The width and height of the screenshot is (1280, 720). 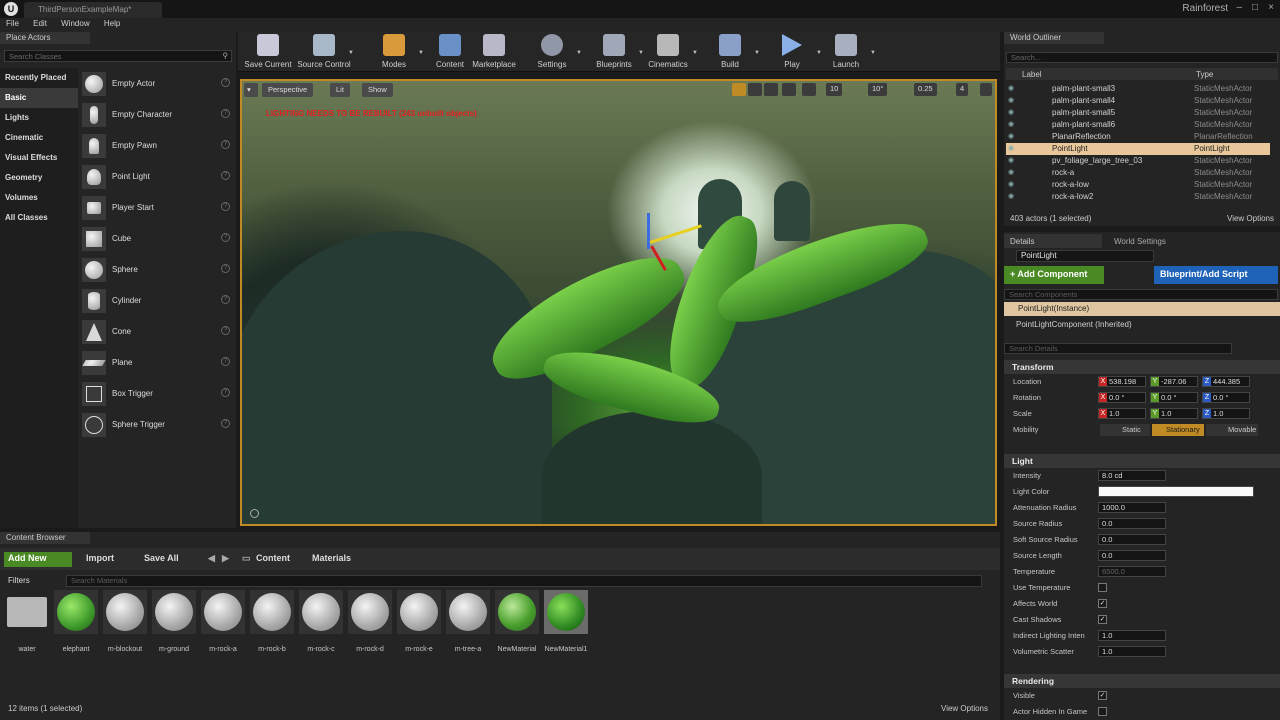 What do you see at coordinates (268, 51) in the screenshot?
I see `save-current-button: Save Current` at bounding box center [268, 51].